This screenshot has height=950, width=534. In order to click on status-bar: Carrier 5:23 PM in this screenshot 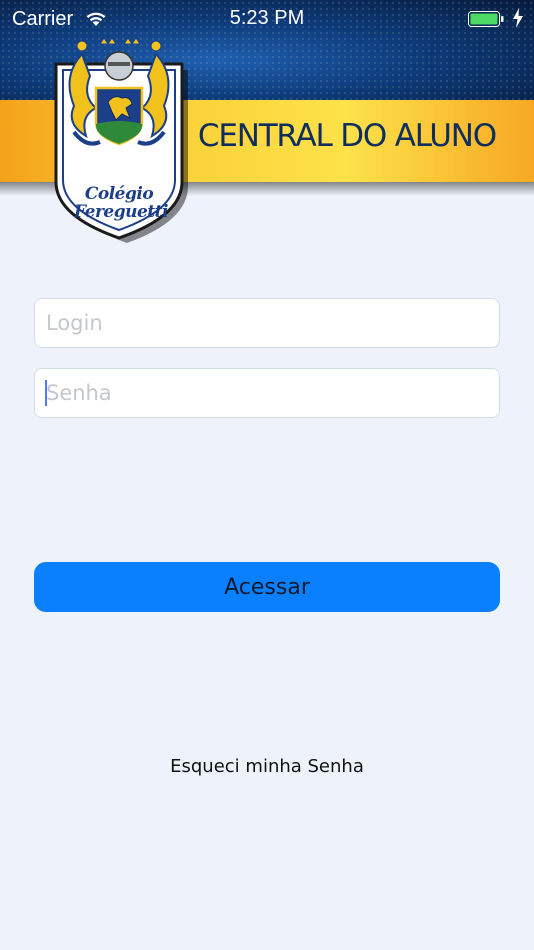, I will do `click(267, 19)`.